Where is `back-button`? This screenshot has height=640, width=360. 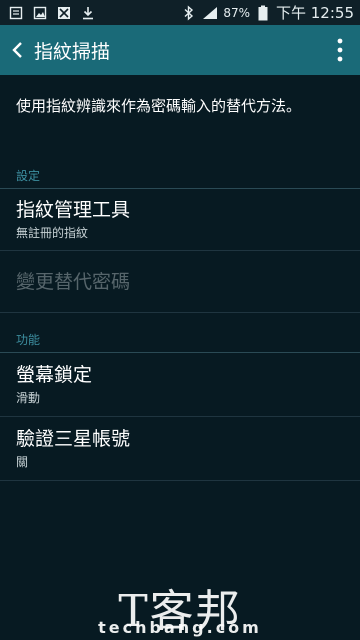 back-button is located at coordinates (18, 50).